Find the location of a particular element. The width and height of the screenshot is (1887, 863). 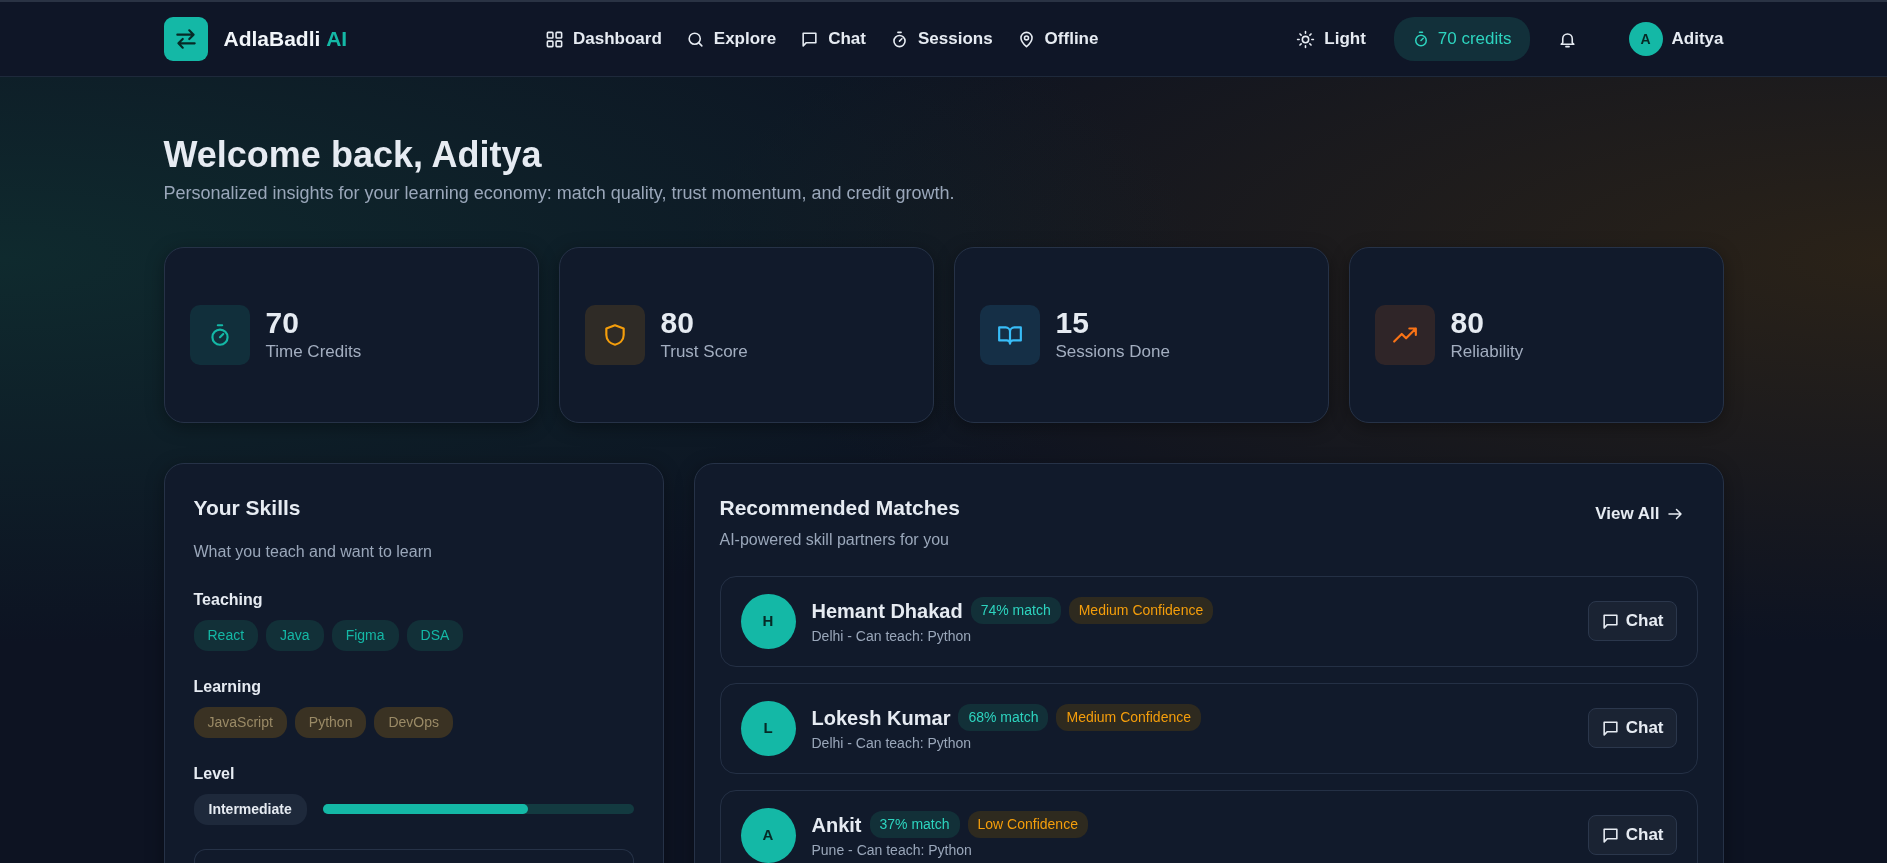

match-badge: 74% match is located at coordinates (1015, 611).